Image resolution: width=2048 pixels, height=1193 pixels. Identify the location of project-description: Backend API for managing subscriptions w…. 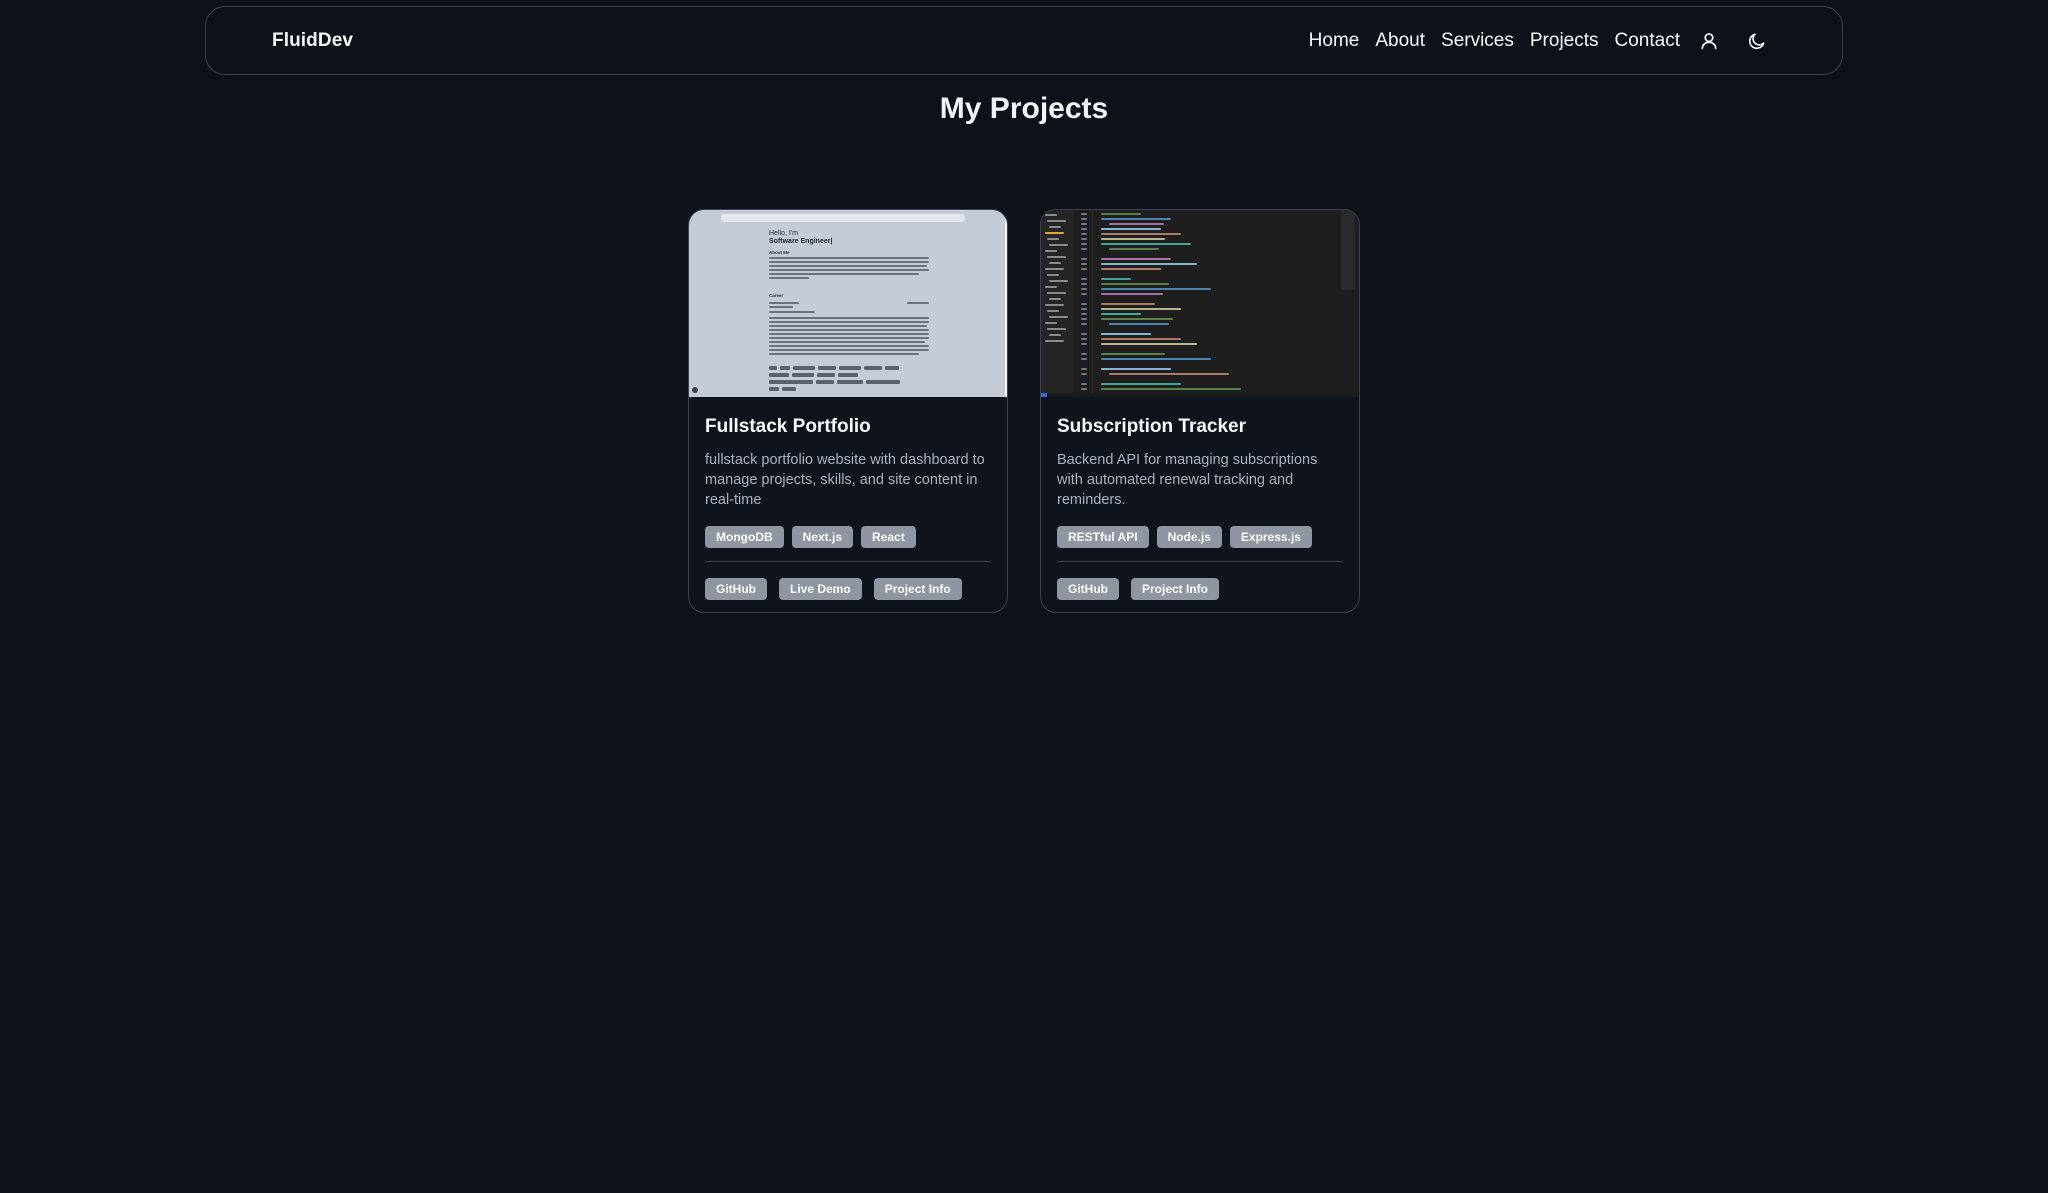
(1187, 480).